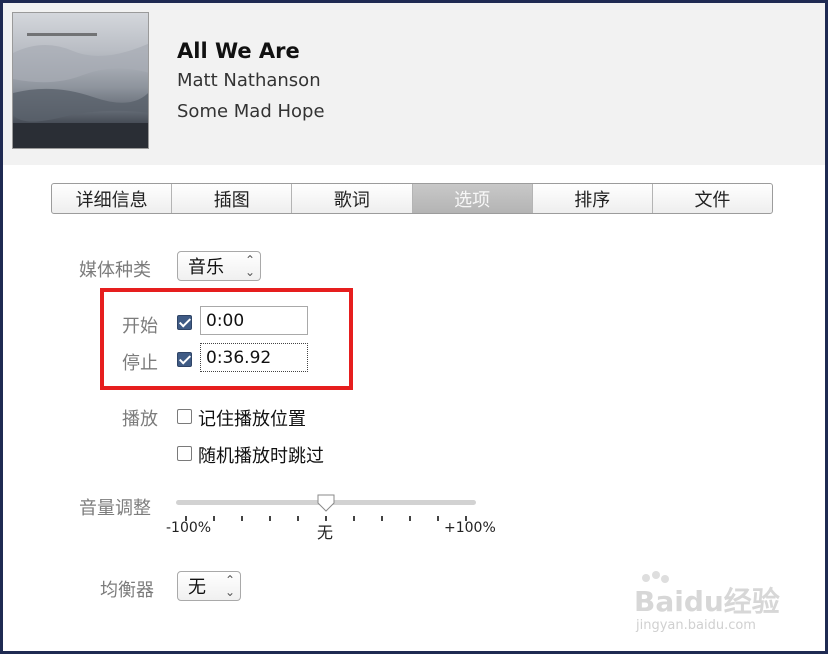 Image resolution: width=828 pixels, height=654 pixels. Describe the element at coordinates (470, 528) in the screenshot. I see `volume-max-label: +100%` at that location.